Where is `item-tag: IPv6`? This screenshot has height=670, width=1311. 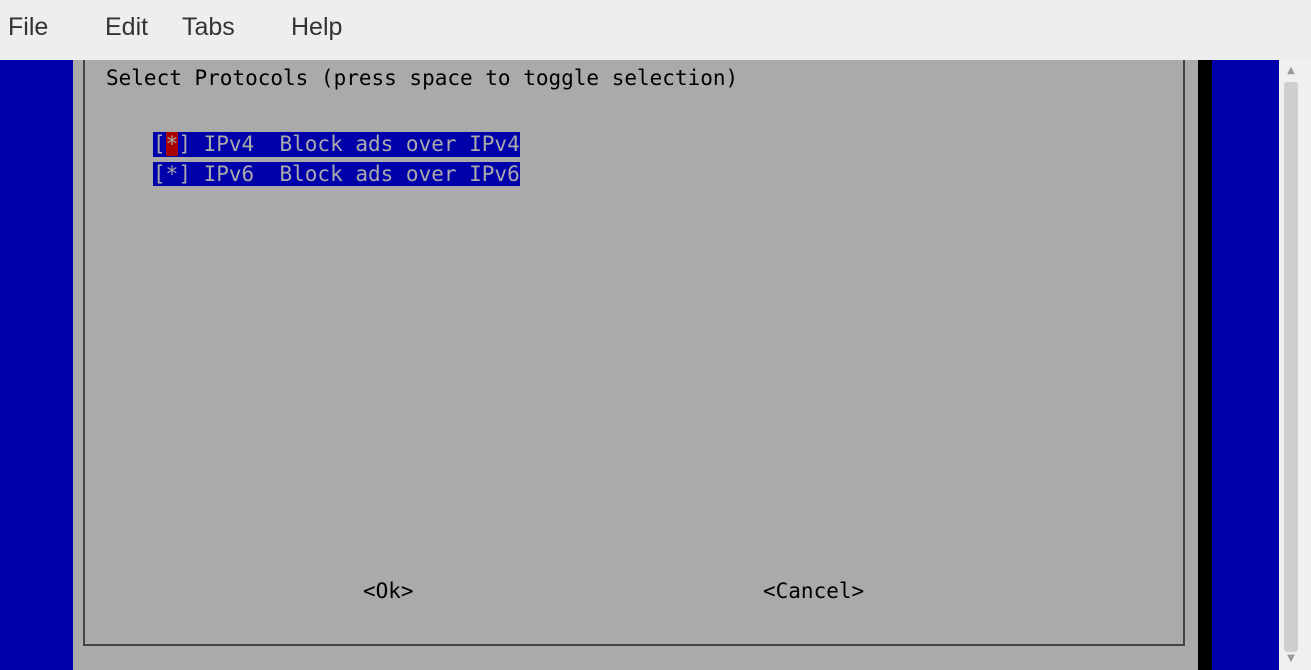 item-tag: IPv6 is located at coordinates (229, 174).